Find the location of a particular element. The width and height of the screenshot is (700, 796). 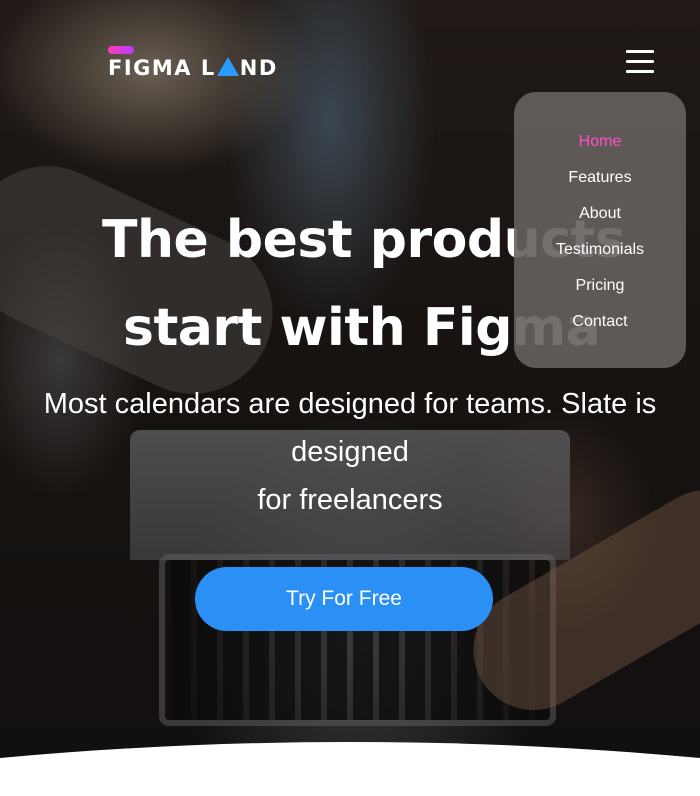

logo-text-part2: ND is located at coordinates (258, 68).